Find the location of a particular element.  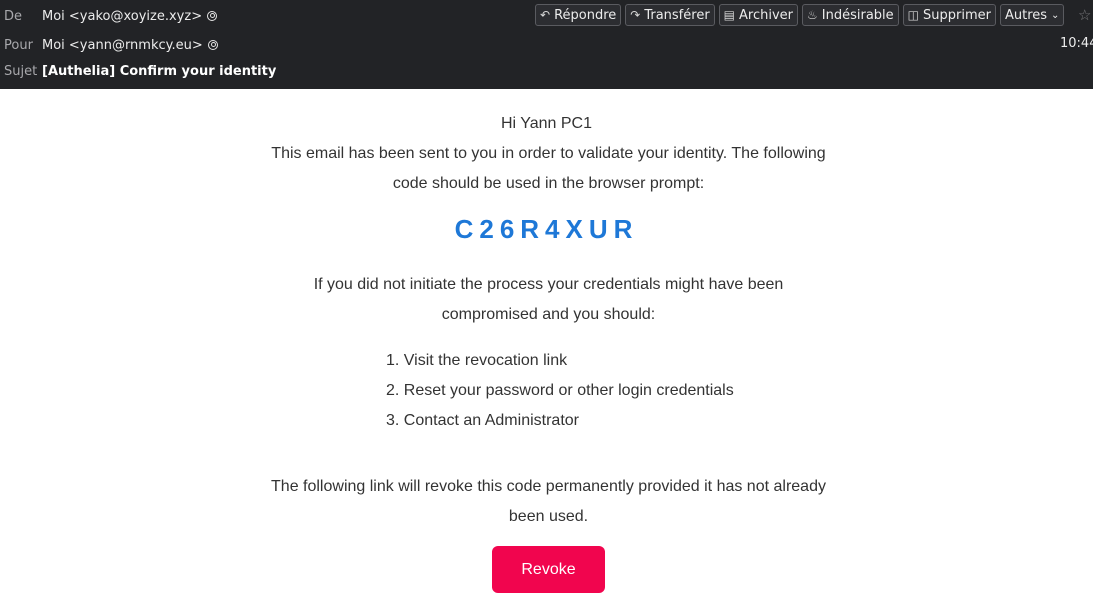

to-address: Moi <yann@rnmkcy.eu> is located at coordinates (130, 45).